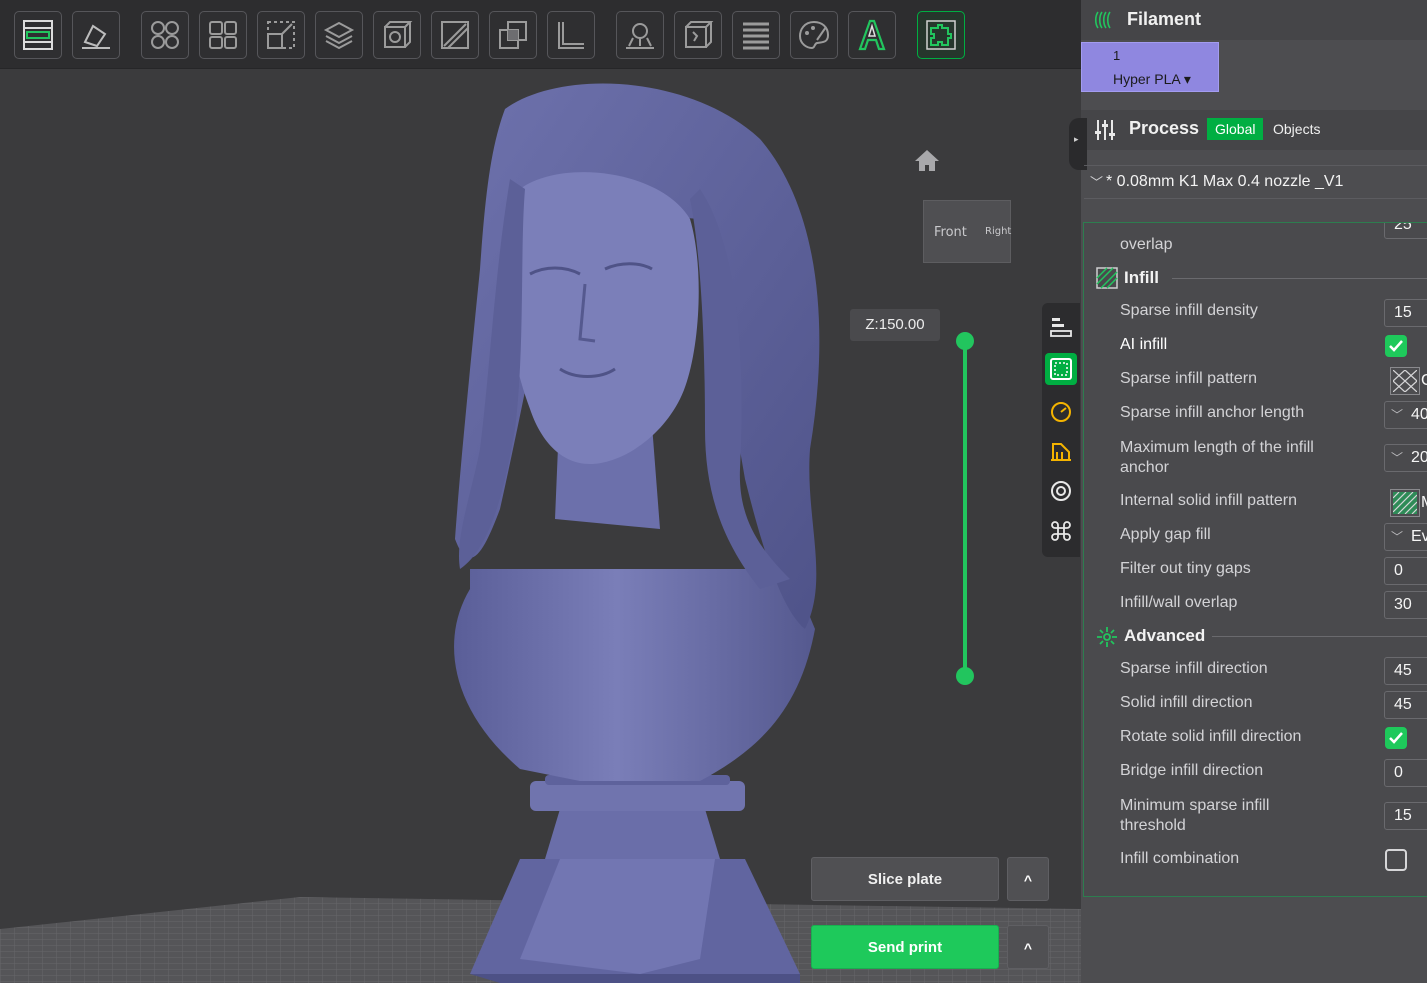 The image size is (1427, 983). I want to click on strength-tab, so click(1061, 369).